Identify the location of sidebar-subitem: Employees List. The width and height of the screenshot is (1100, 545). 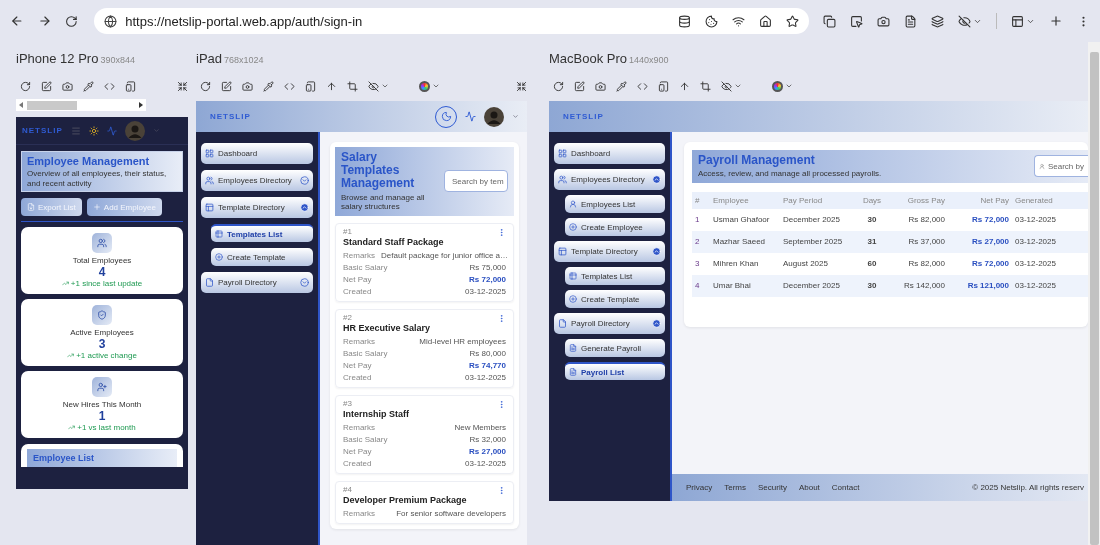
(615, 204).